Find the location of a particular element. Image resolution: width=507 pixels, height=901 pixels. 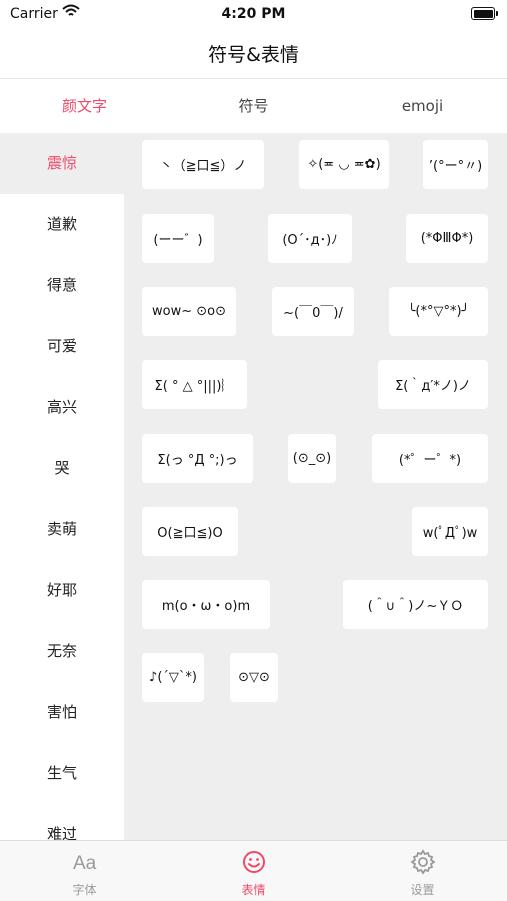

bottom-tab-bar: Aa 字体 表情 设置 is located at coordinates (253, 870).